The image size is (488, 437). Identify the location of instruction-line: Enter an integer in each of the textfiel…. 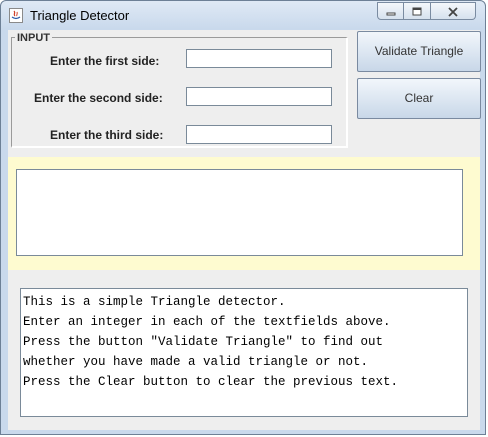
(207, 322).